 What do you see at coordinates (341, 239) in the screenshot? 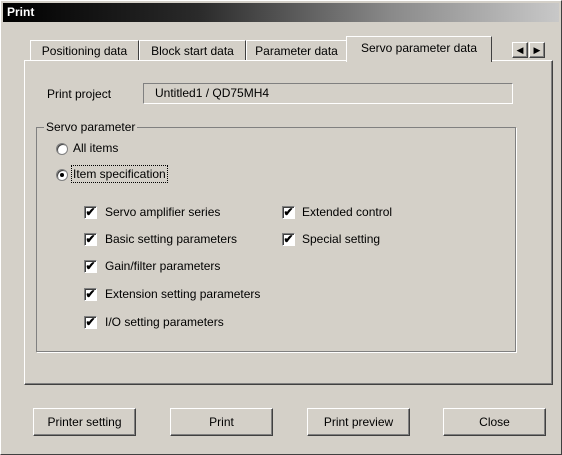
I see `special-setting-label: Special setting` at bounding box center [341, 239].